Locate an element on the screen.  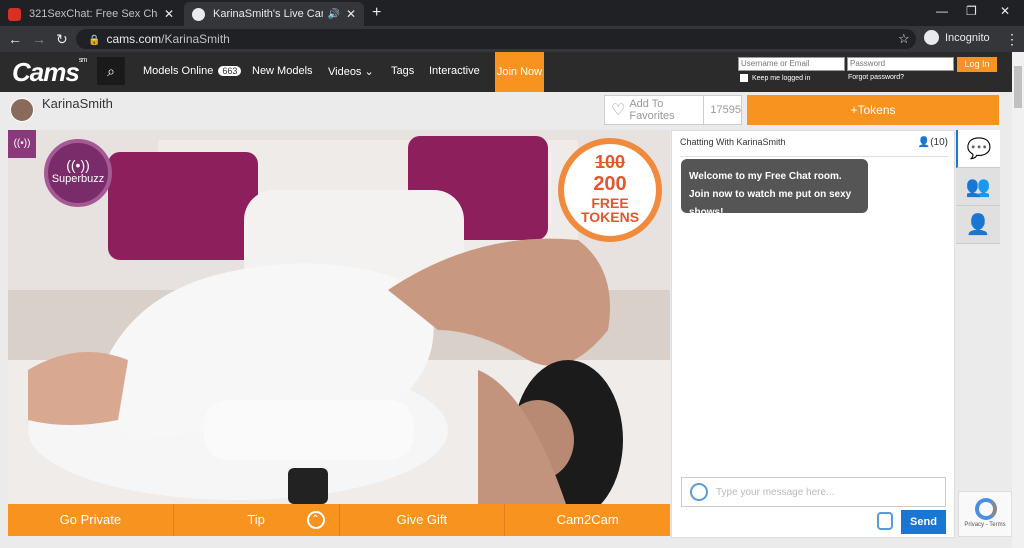
nav-videos: Videos ⌄ is located at coordinates (351, 71).